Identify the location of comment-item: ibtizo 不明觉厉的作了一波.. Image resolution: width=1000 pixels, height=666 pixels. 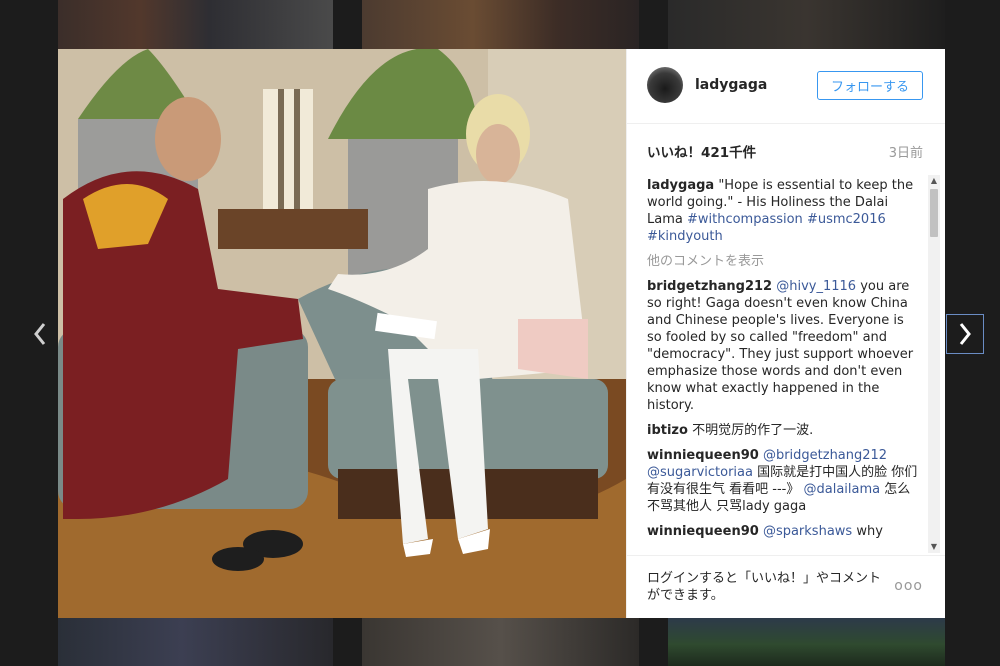
(783, 430).